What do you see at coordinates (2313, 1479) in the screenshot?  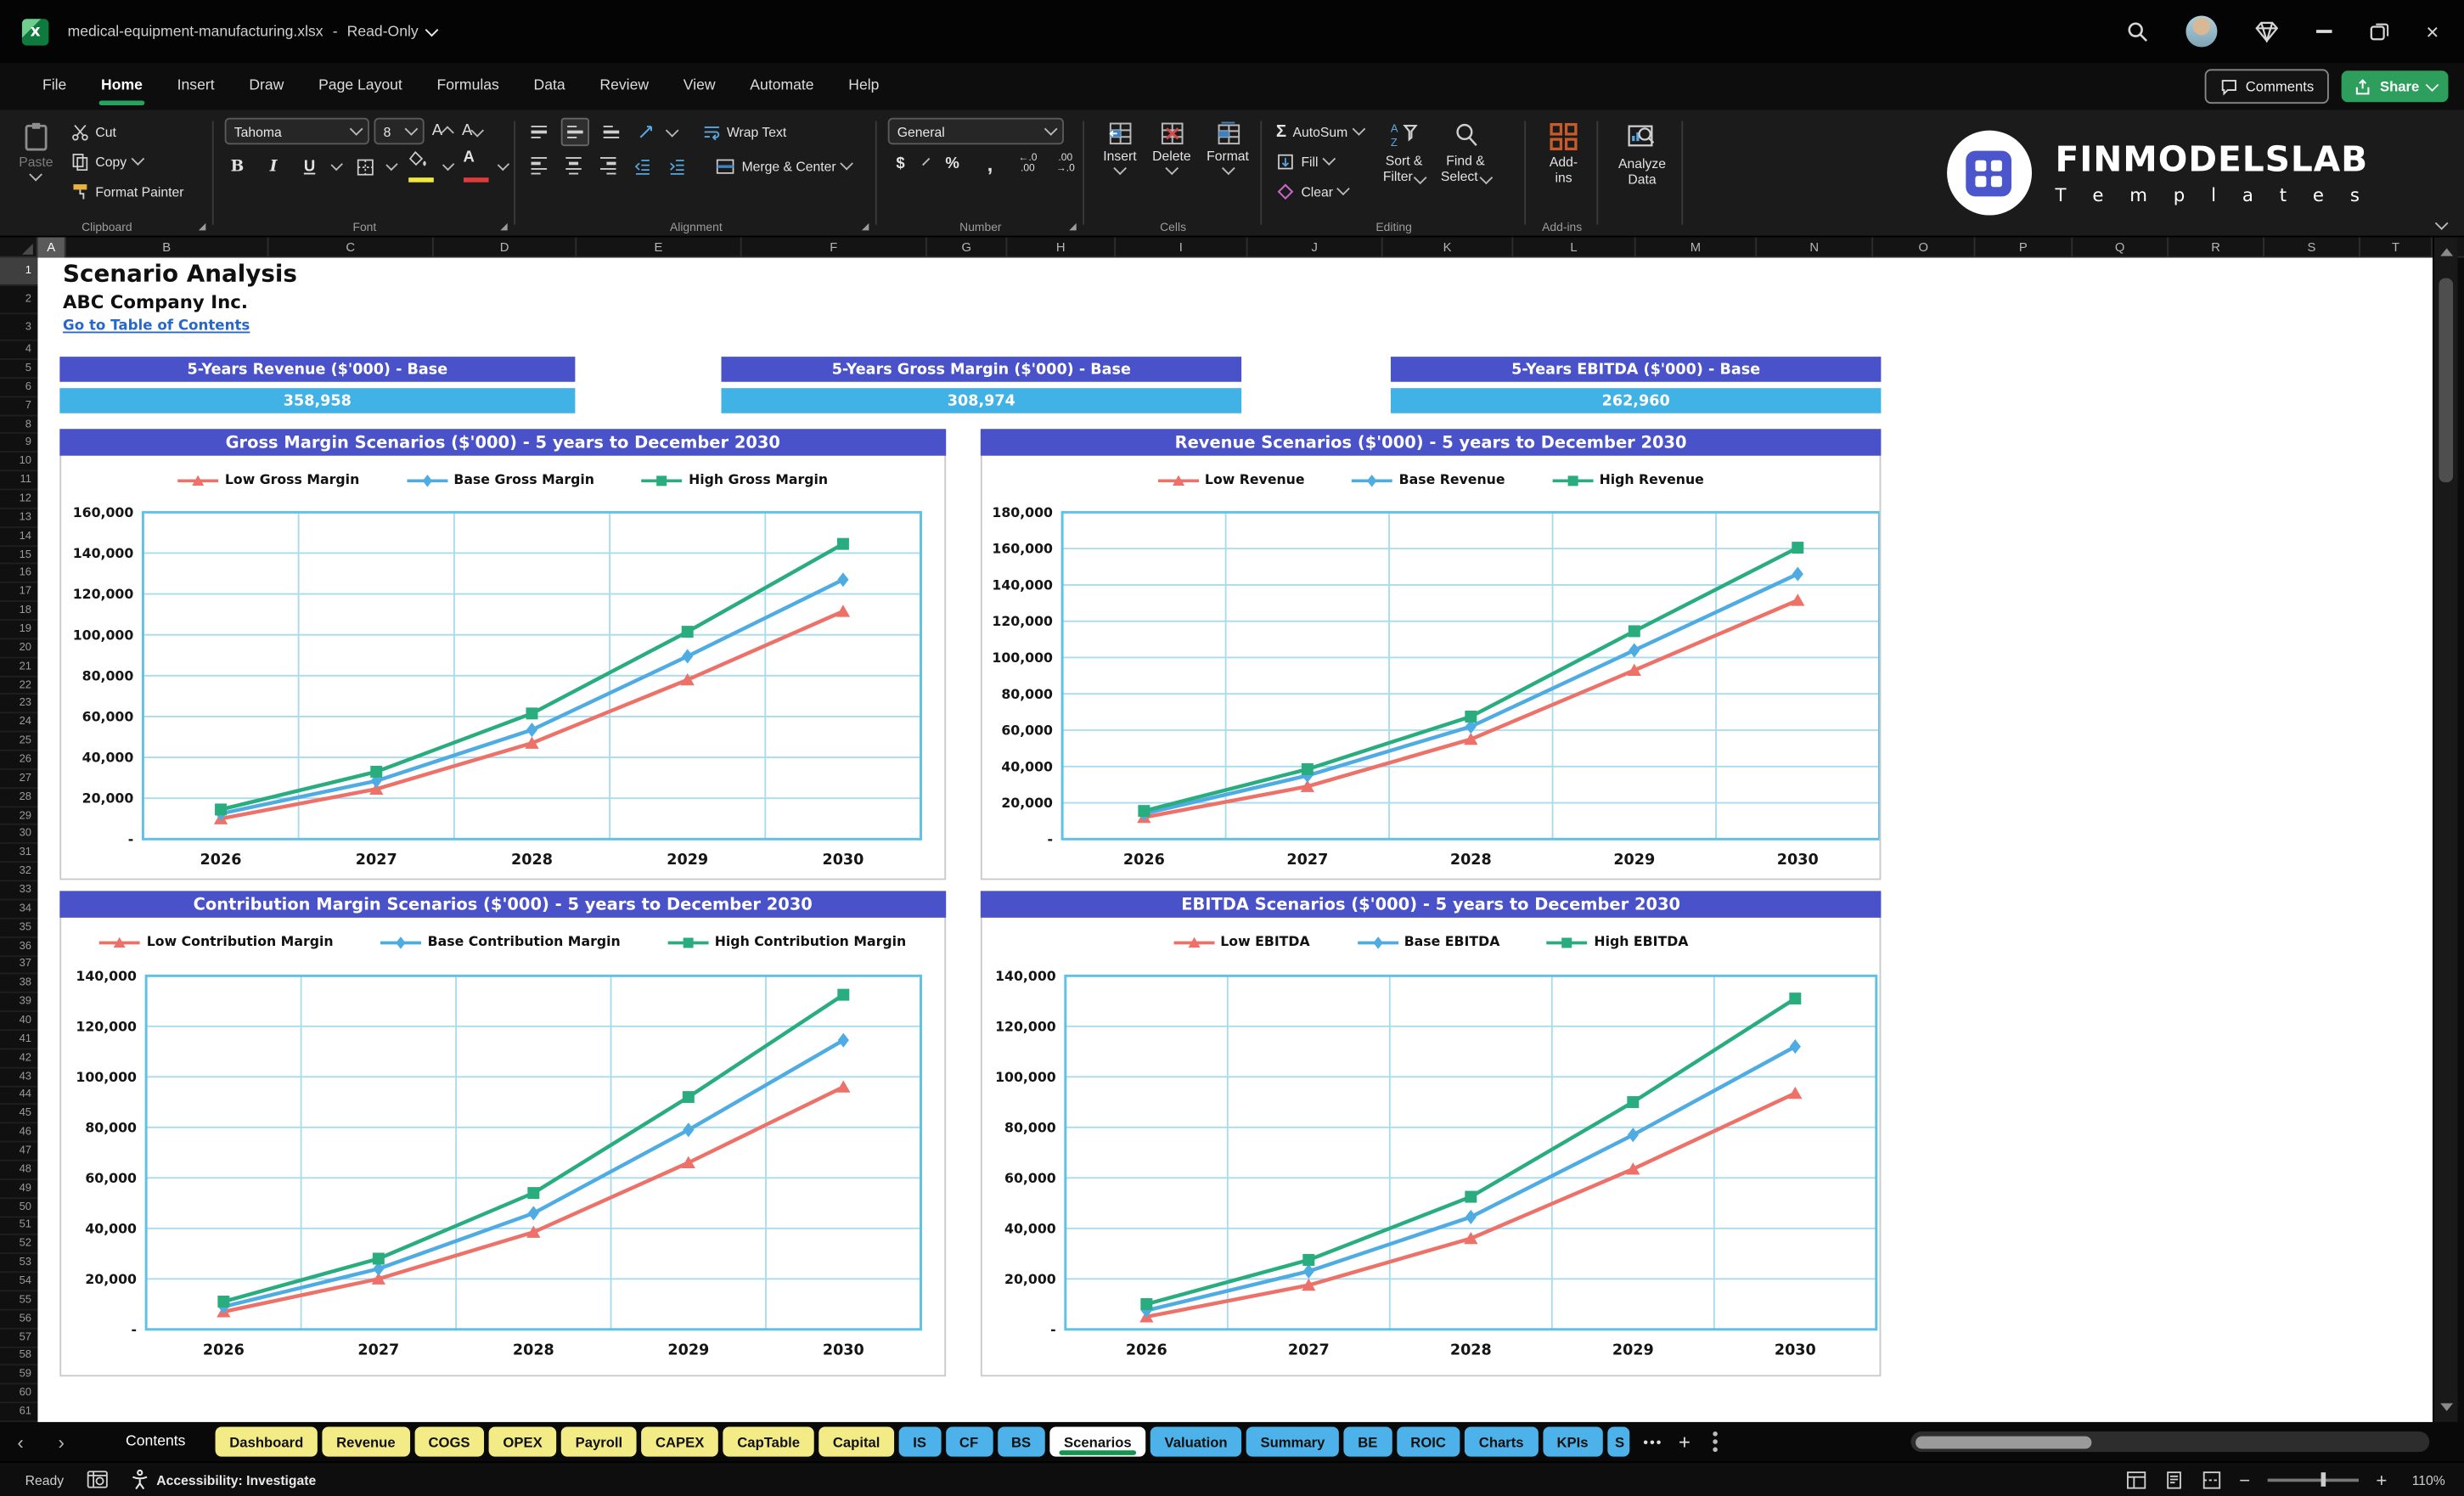 I see `zoom-slider` at bounding box center [2313, 1479].